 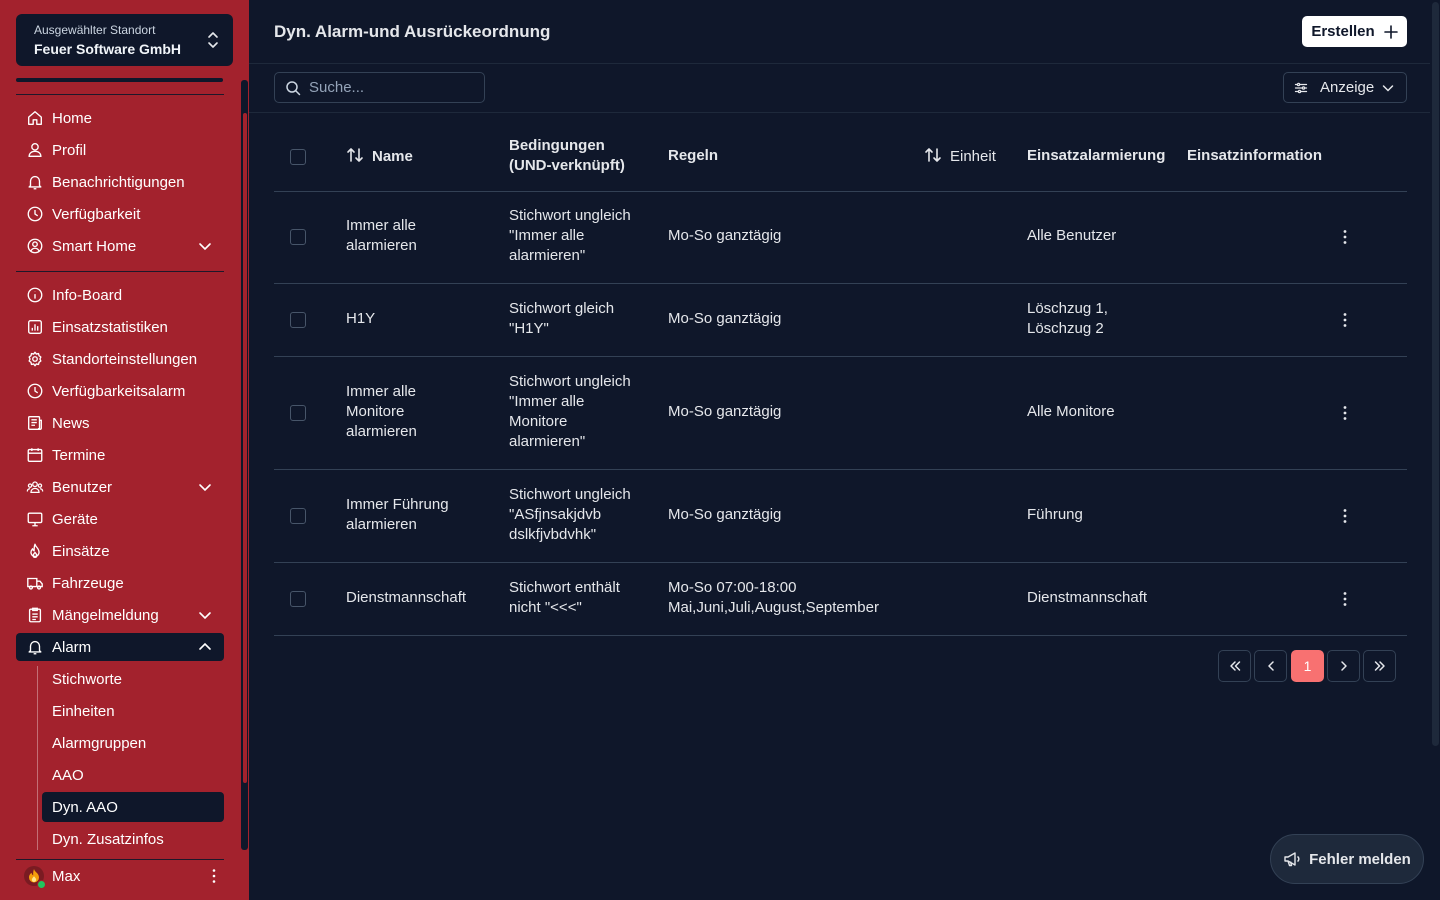 I want to click on sidebar-divider, so click(x=120, y=859).